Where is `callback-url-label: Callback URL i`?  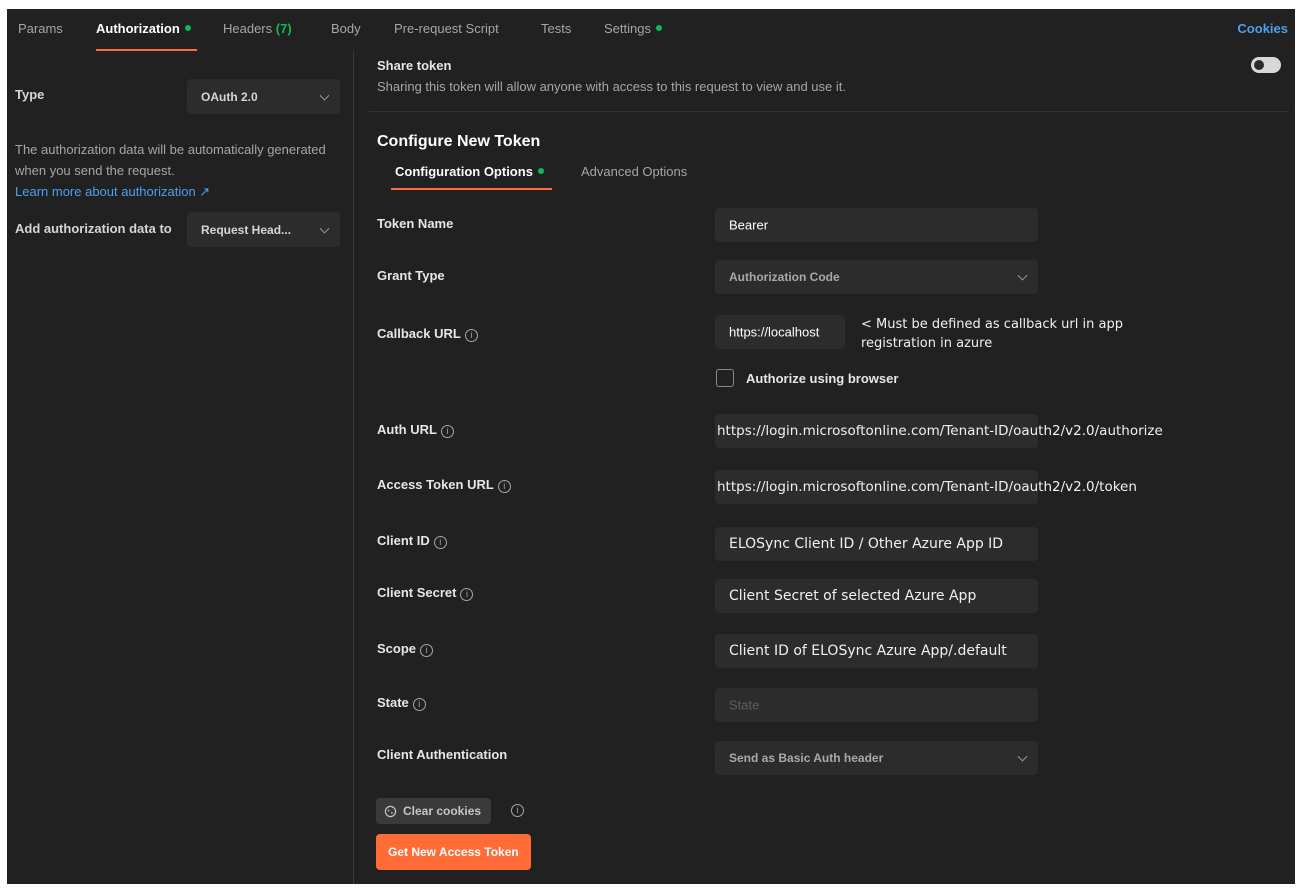 callback-url-label: Callback URL i is located at coordinates (427, 334).